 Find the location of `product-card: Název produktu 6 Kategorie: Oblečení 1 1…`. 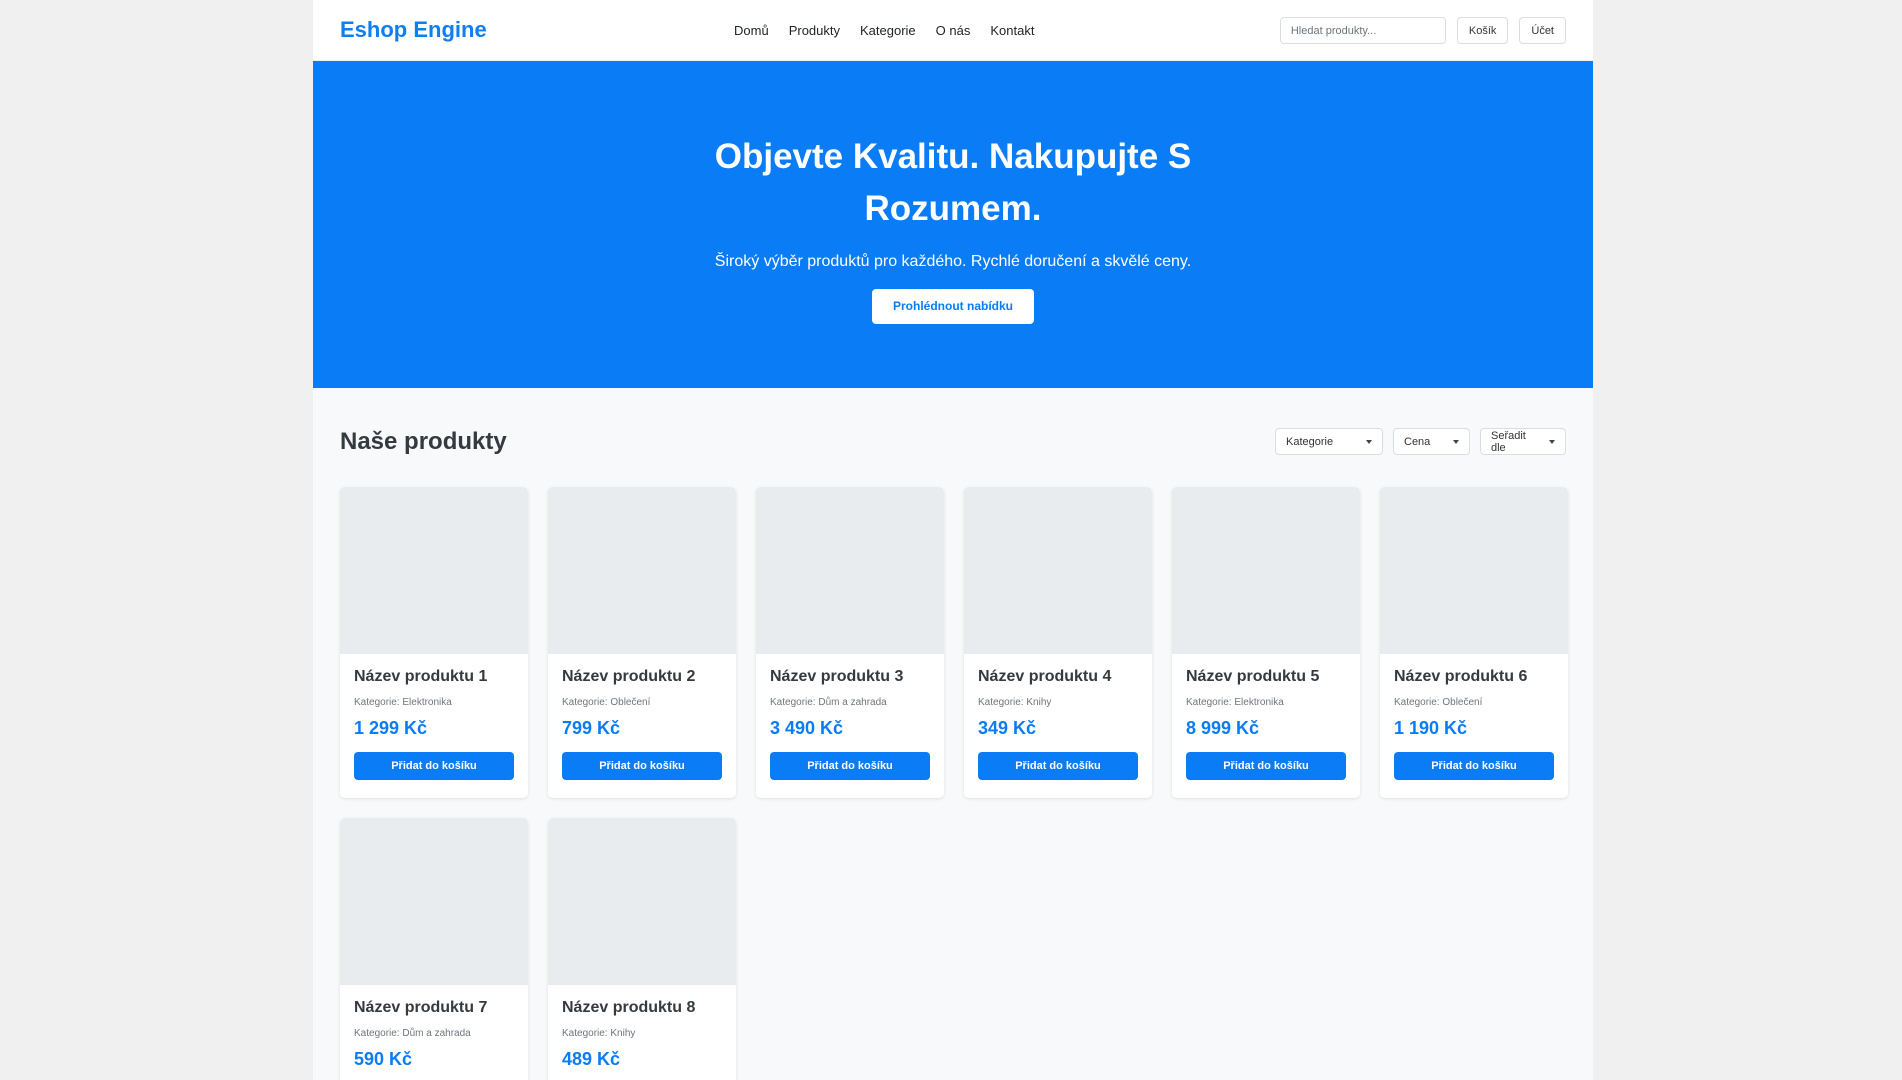

product-card: Název produktu 6 Kategorie: Oblečení 1 1… is located at coordinates (1474, 642).